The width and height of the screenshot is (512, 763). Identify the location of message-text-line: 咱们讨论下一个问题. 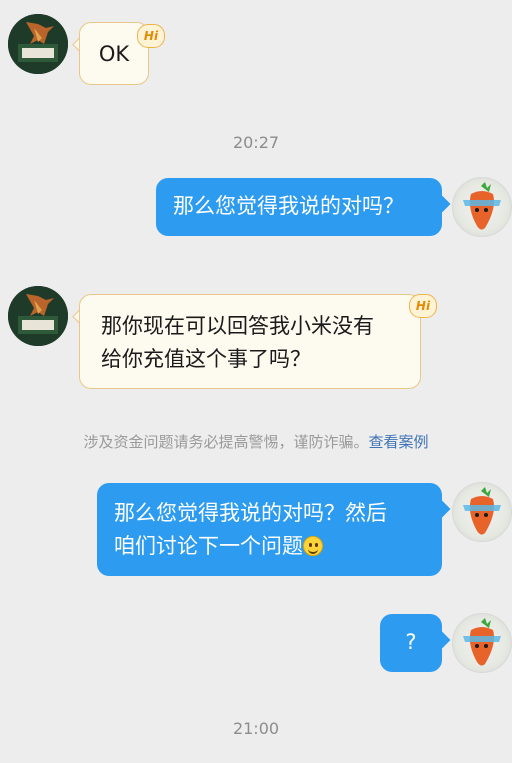
(278, 546).